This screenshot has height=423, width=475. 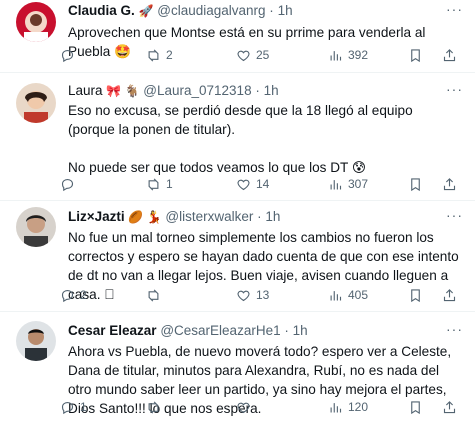 I want to click on like-button, so click(x=246, y=407).